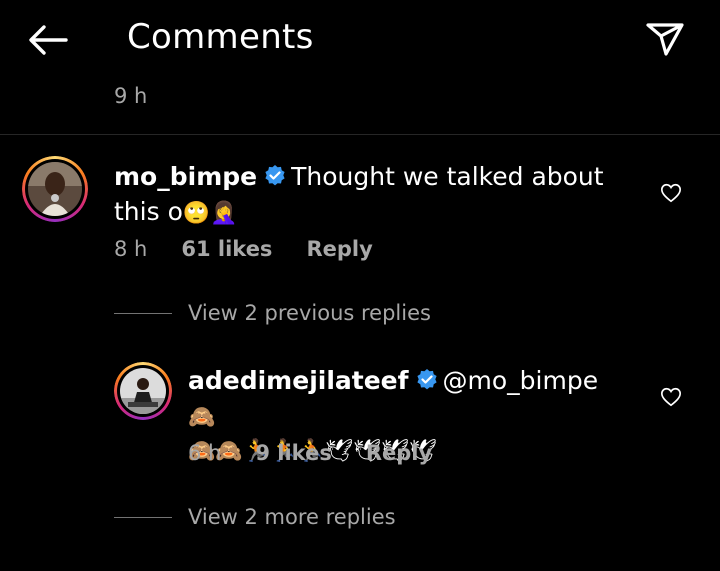 This screenshot has width=720, height=571. What do you see at coordinates (671, 193) in the screenshot?
I see `like-heart-icon` at bounding box center [671, 193].